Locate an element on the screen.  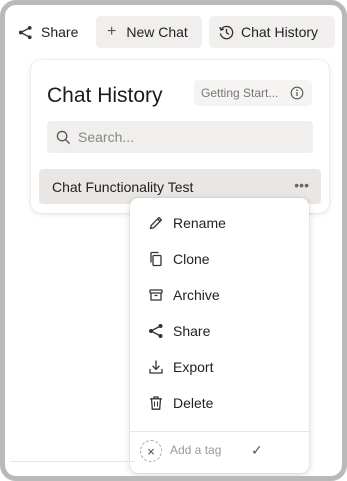
menu-item-delete: Delete is located at coordinates (219, 403).